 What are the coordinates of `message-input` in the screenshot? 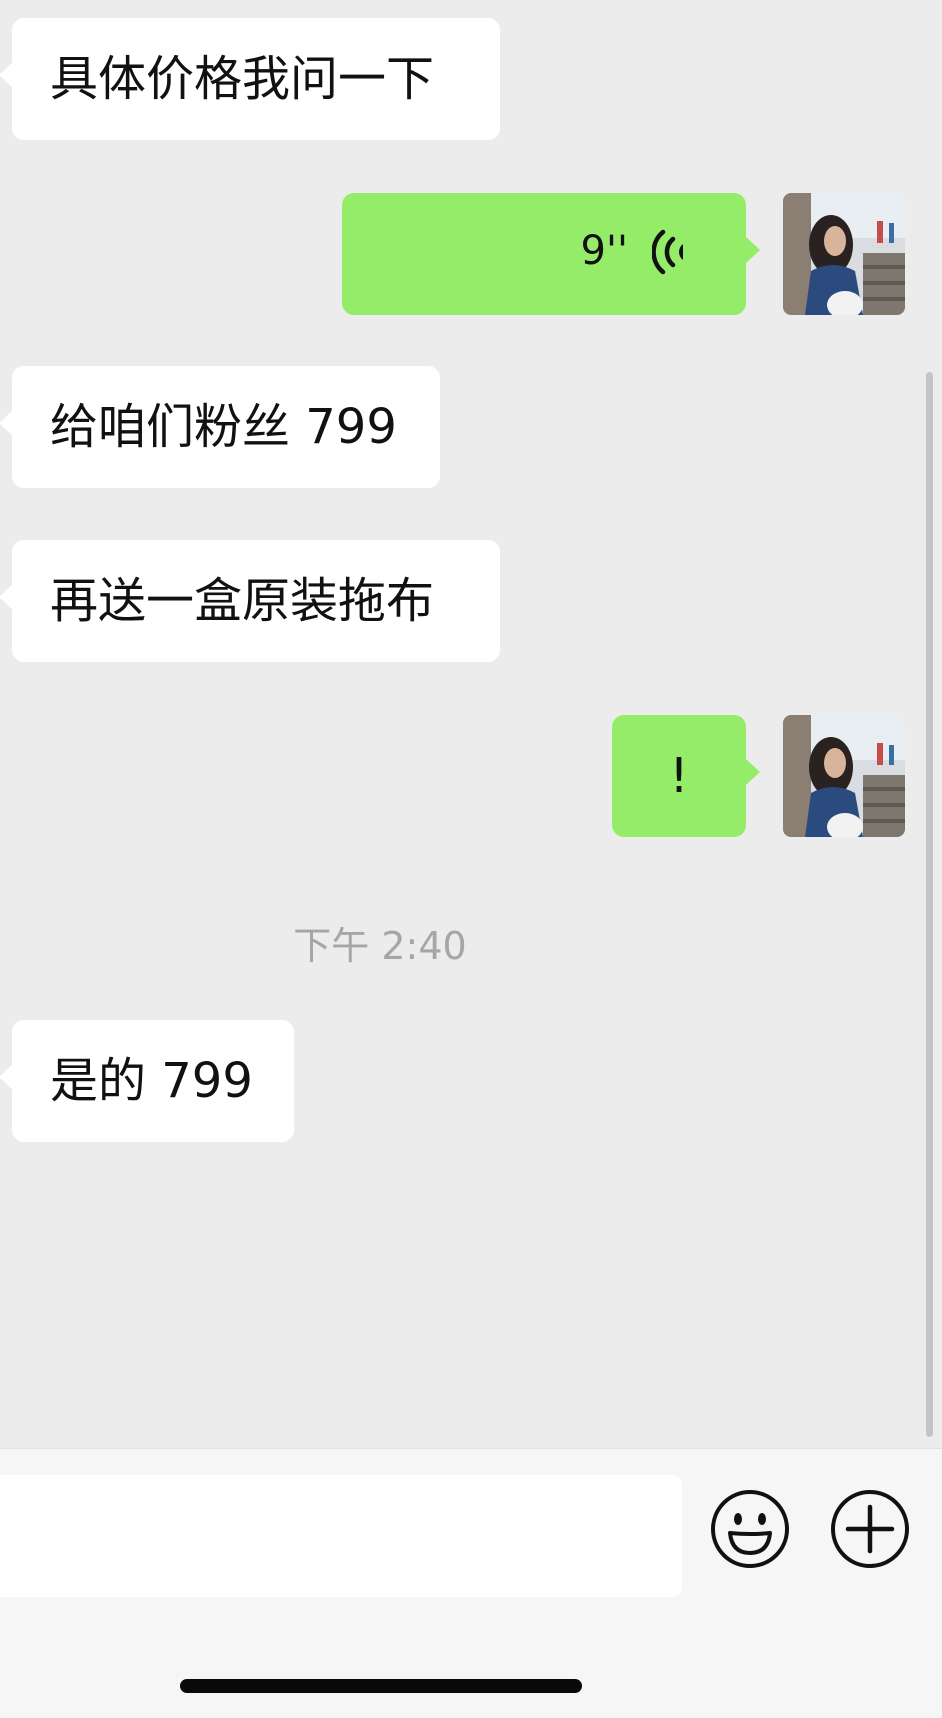 It's located at (341, 1536).